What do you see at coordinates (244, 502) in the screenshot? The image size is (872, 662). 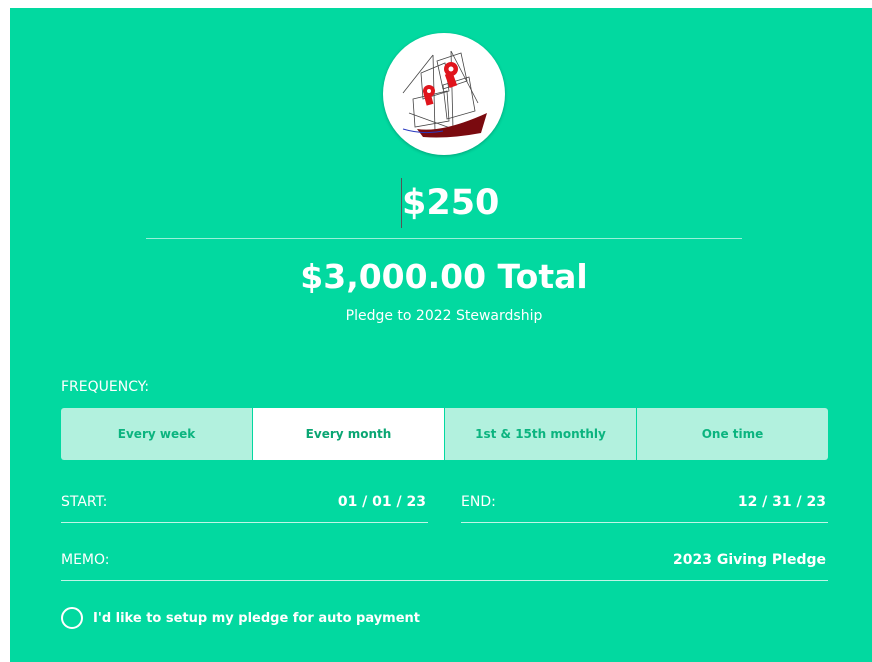 I see `start-date-field: START: 01 / 01 / 23` at bounding box center [244, 502].